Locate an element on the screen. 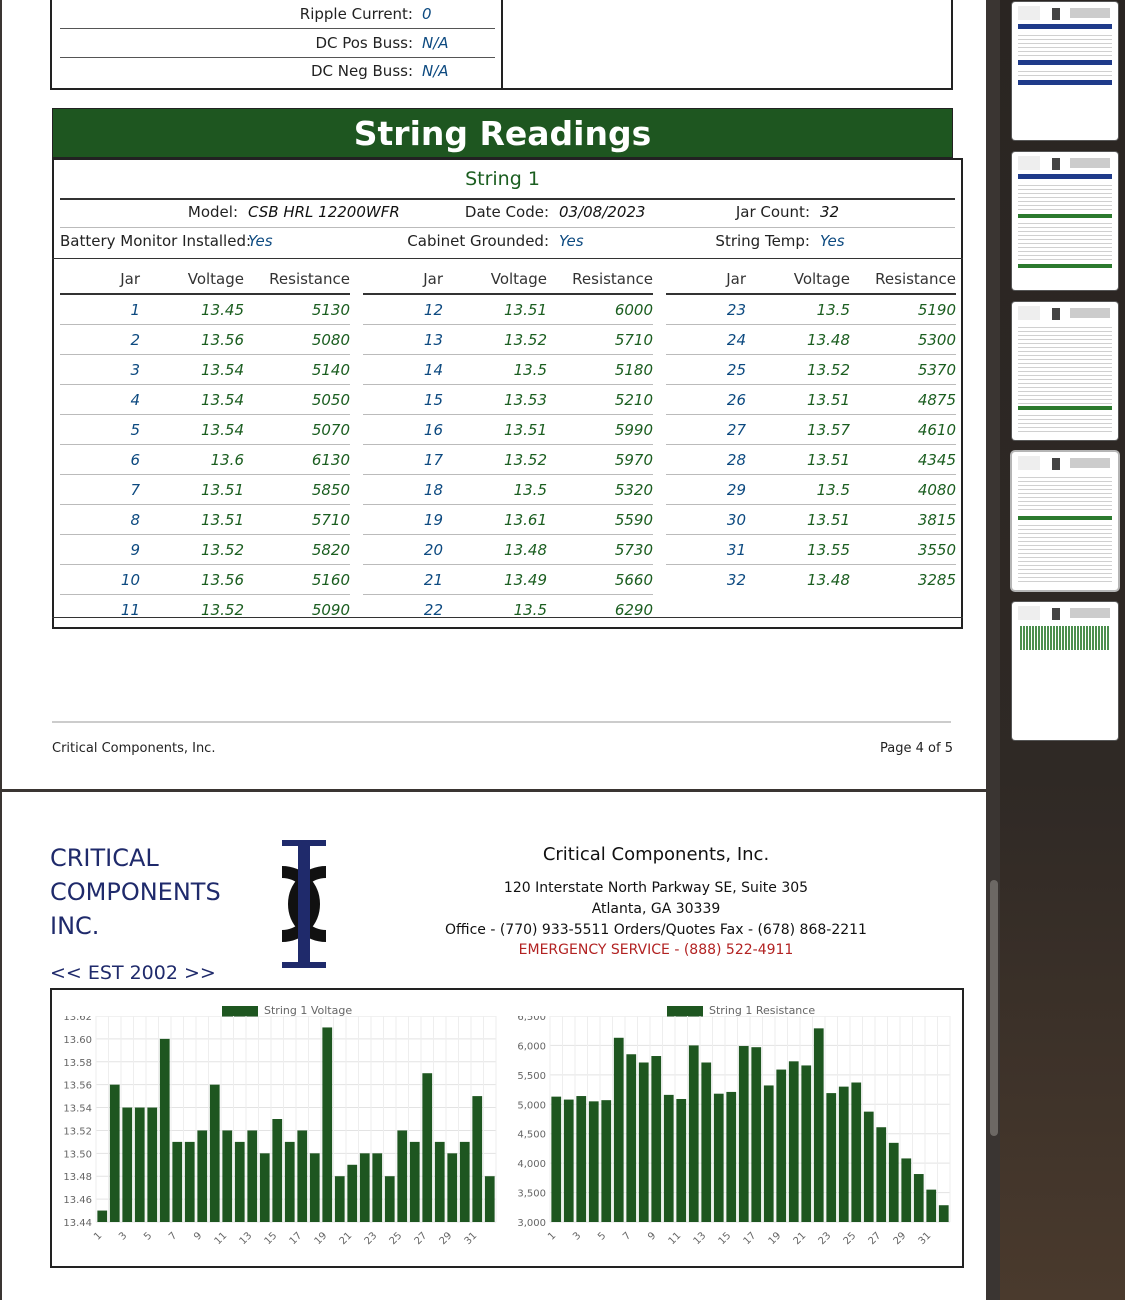 This screenshot has height=1300, width=1125. resistance-column-header: Resistance is located at coordinates (915, 279).